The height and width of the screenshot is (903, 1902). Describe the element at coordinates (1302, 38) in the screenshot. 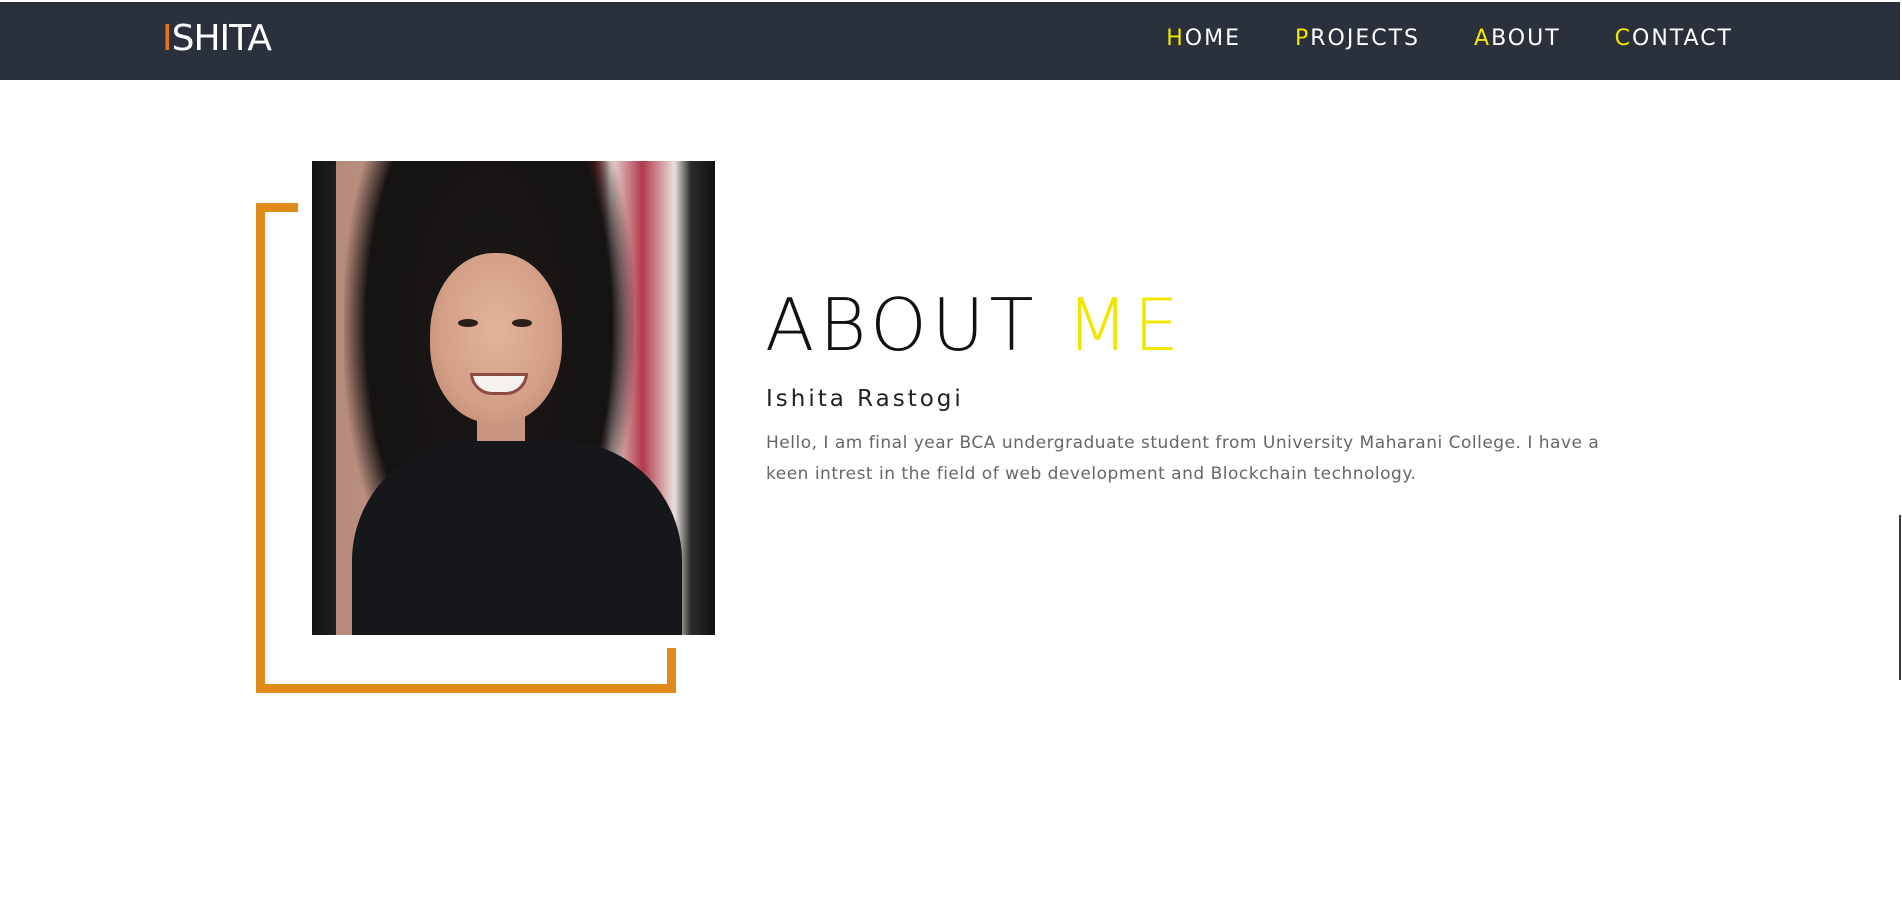

I see `nav-projects-initial: P` at that location.